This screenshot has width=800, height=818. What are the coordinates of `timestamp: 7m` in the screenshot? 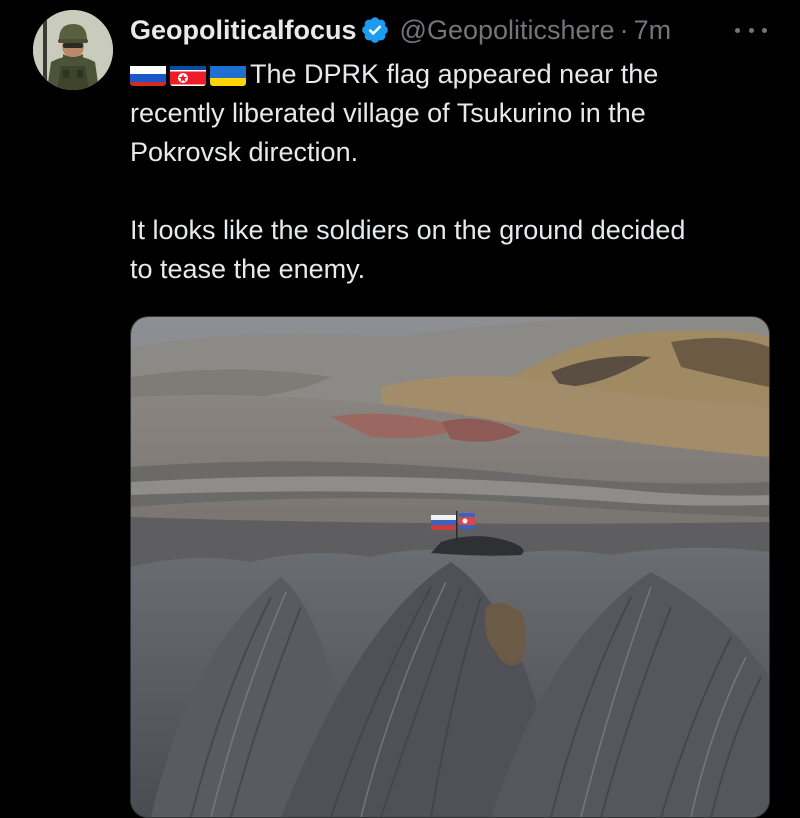 It's located at (653, 30).